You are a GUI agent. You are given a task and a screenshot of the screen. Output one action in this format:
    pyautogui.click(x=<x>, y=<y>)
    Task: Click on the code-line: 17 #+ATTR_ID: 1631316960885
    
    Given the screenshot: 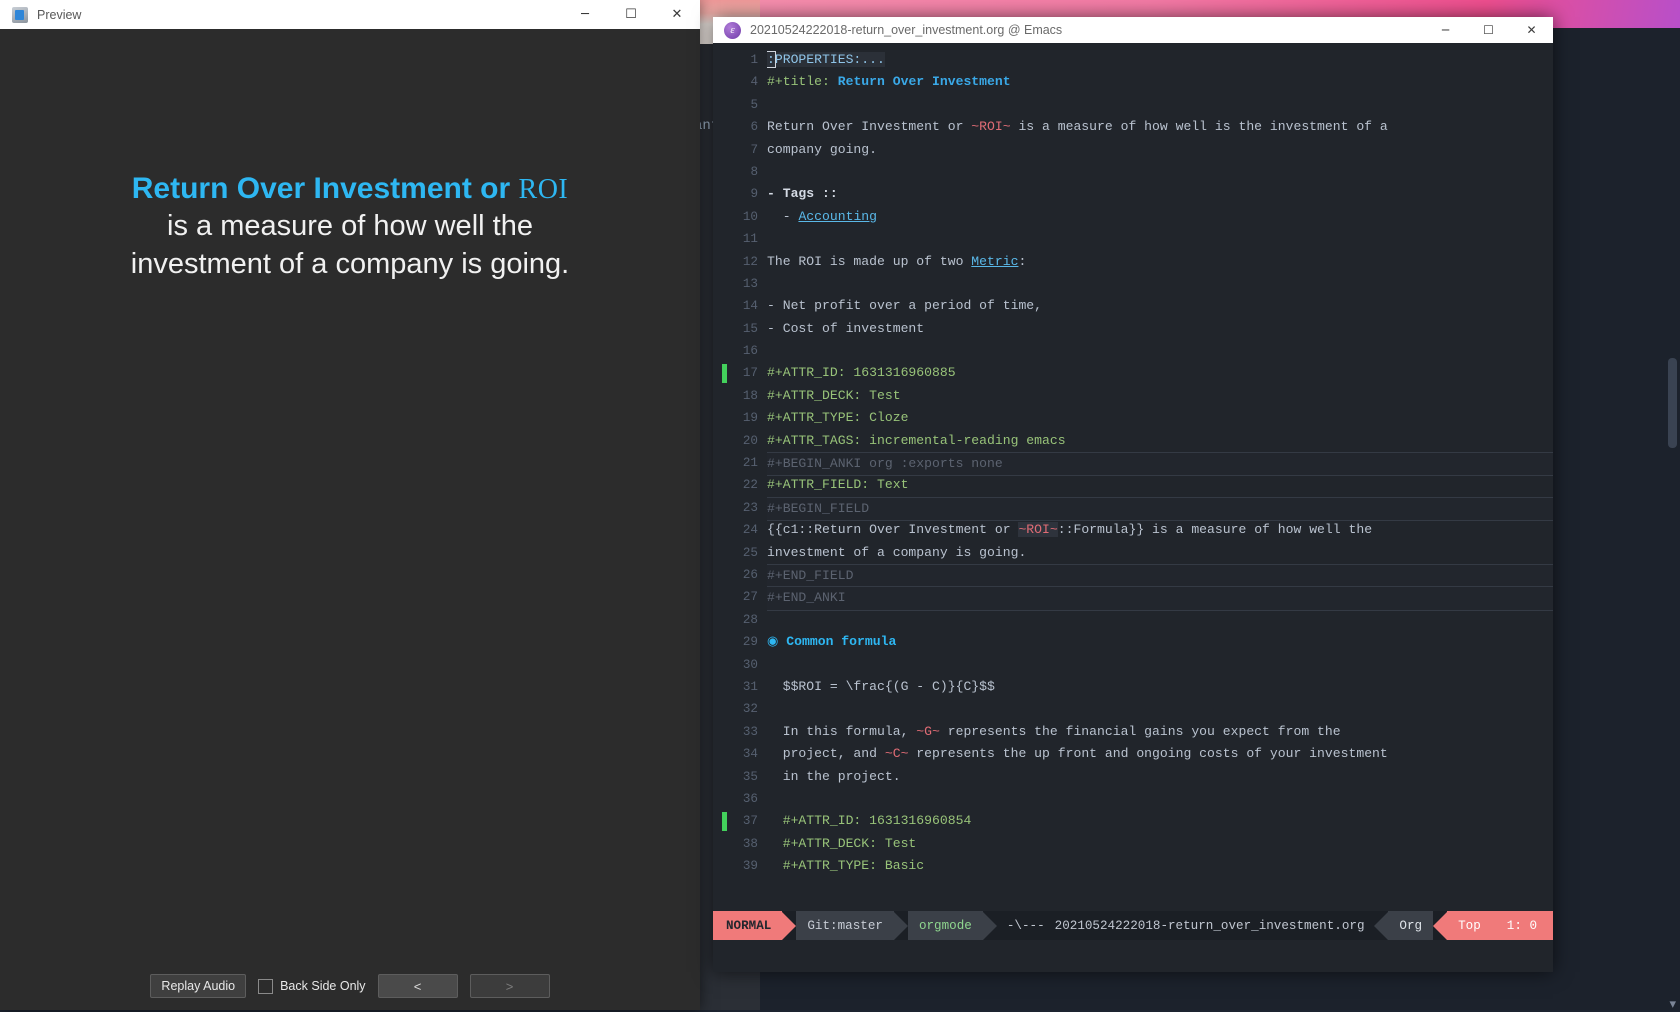 What is the action you would take?
    pyautogui.click(x=1133, y=373)
    